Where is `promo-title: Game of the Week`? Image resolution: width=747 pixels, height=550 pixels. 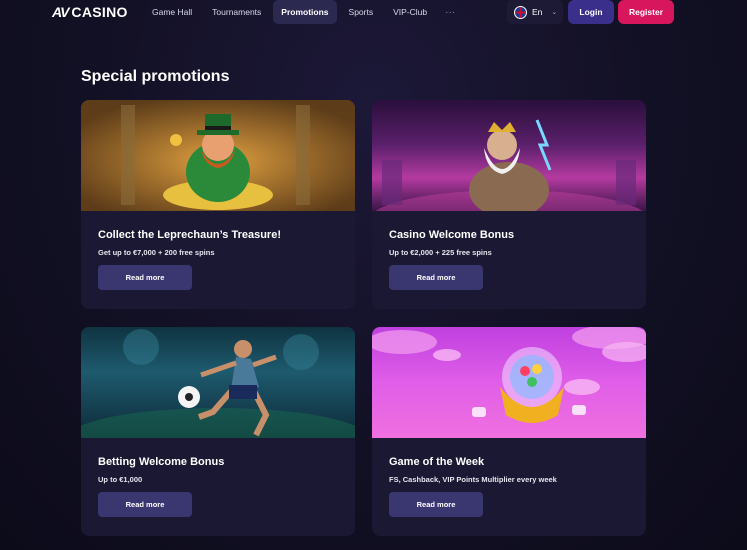 promo-title: Game of the Week is located at coordinates (437, 462).